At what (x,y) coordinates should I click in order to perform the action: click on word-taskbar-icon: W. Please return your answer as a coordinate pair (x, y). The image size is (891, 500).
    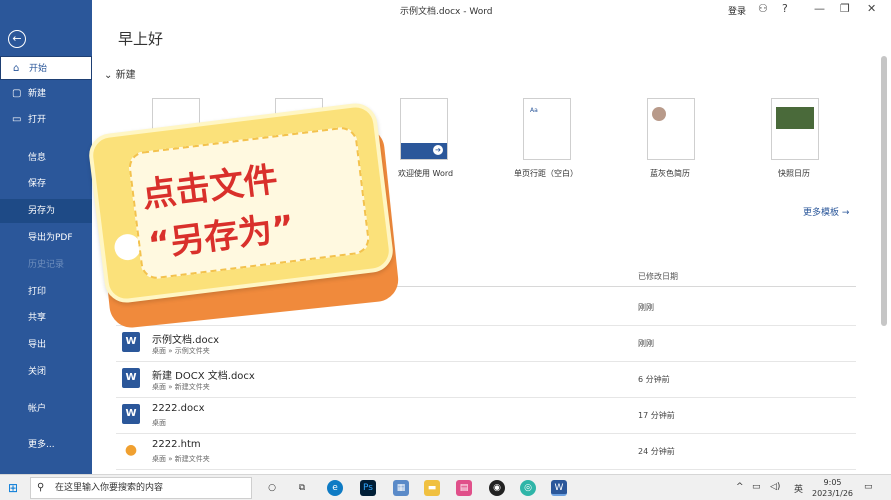
    Looking at the image, I should click on (559, 488).